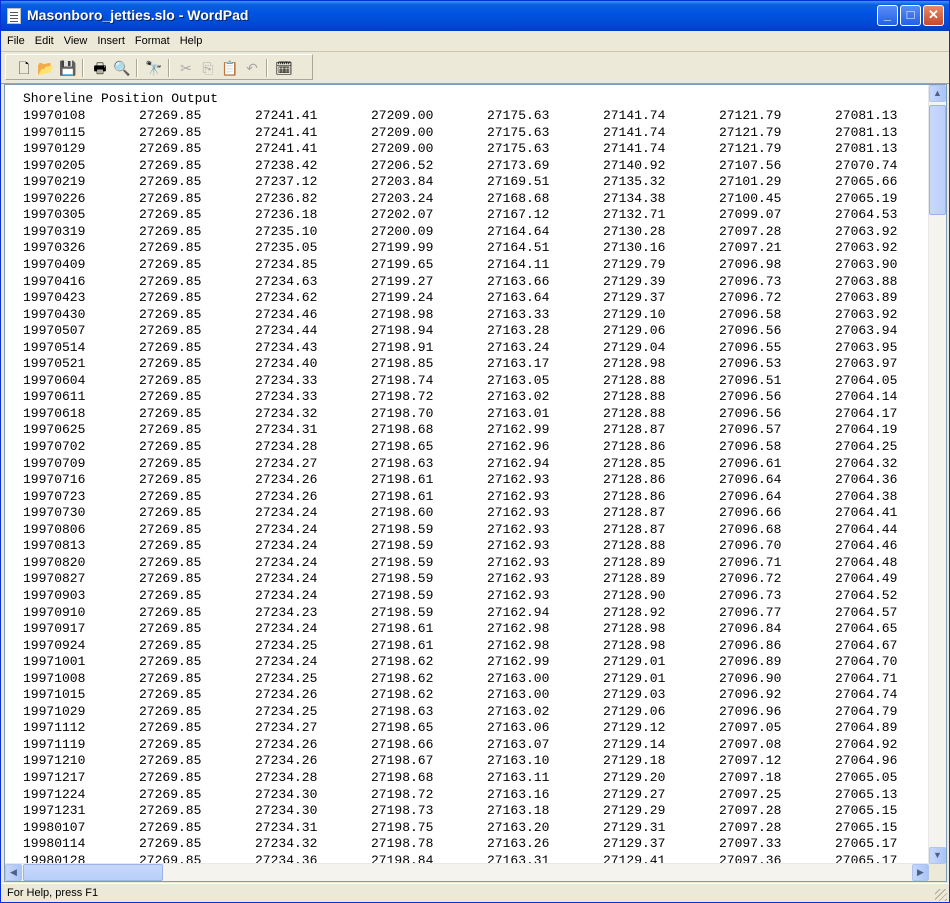 This screenshot has height=903, width=950. Describe the element at coordinates (910, 15) in the screenshot. I see `maximize-button: □` at that location.